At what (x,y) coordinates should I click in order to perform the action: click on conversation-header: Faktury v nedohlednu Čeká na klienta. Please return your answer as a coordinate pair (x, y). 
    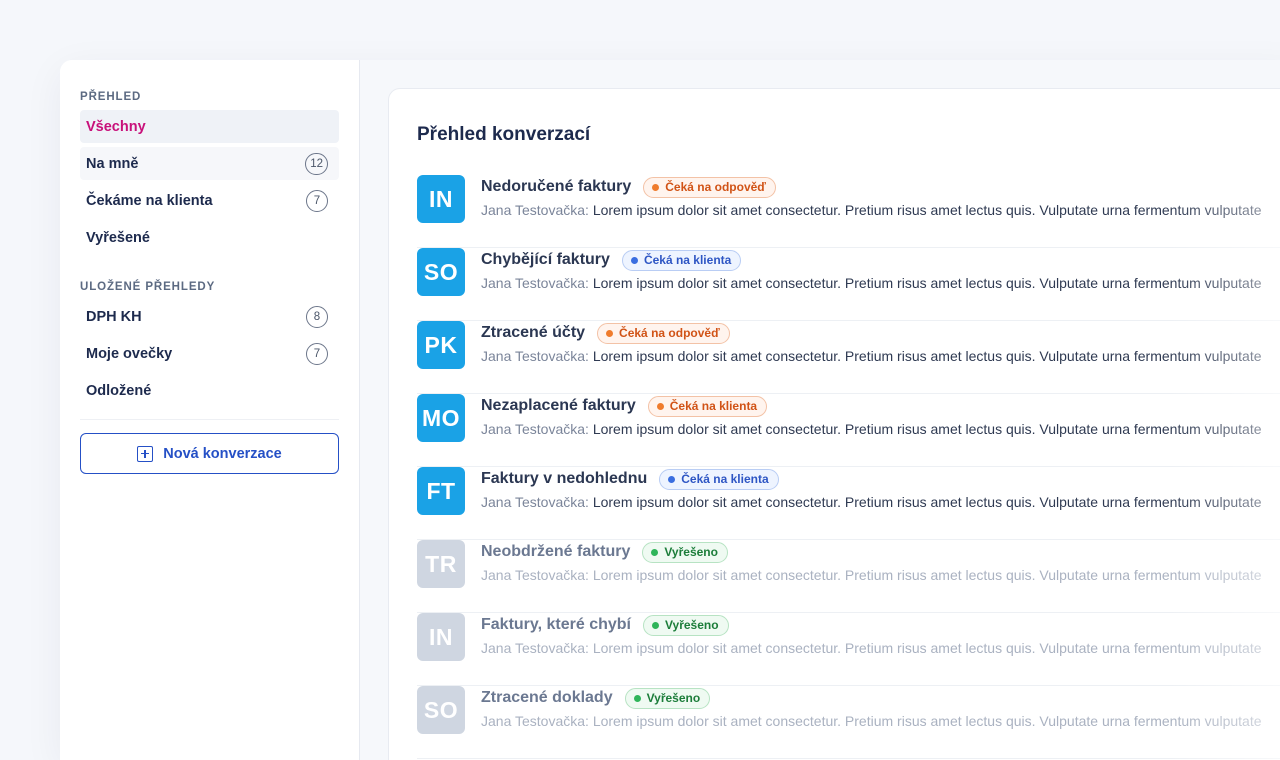
    Looking at the image, I should click on (880, 479).